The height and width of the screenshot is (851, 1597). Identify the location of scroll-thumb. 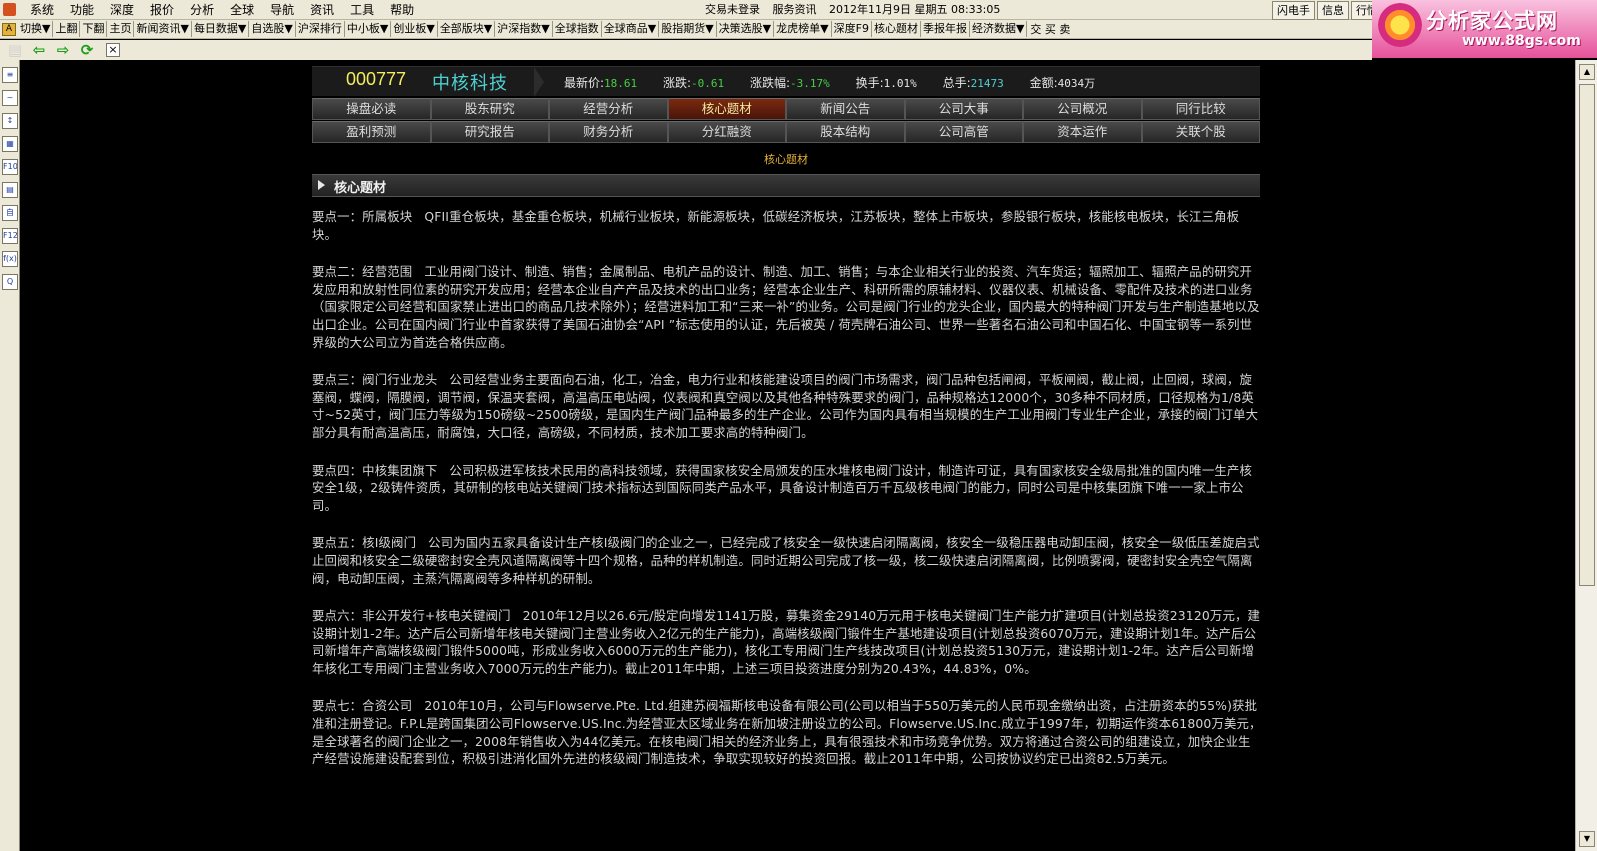
(1587, 335).